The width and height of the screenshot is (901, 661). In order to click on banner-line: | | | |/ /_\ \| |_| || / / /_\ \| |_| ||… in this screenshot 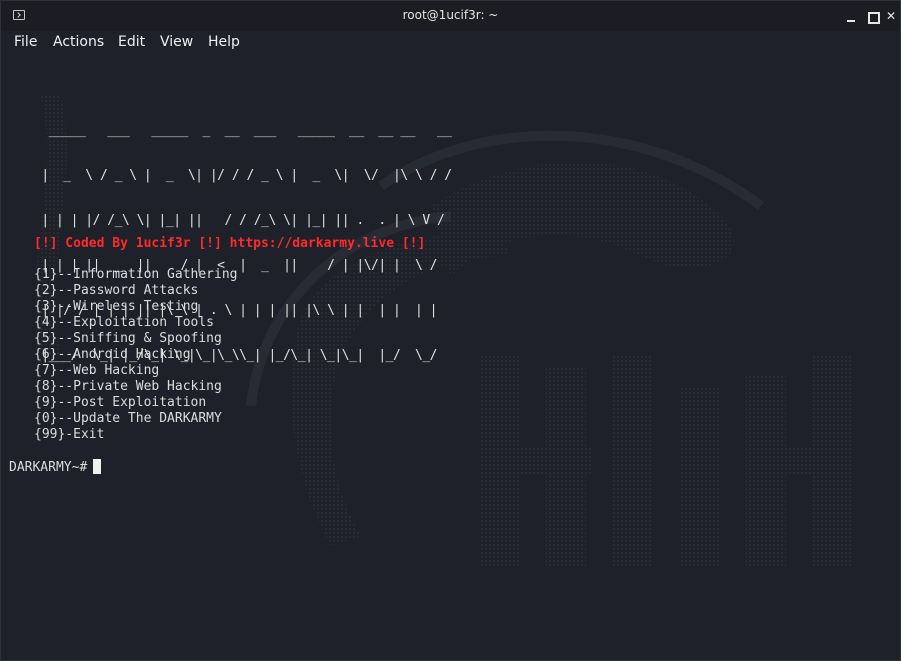, I will do `click(243, 220)`.